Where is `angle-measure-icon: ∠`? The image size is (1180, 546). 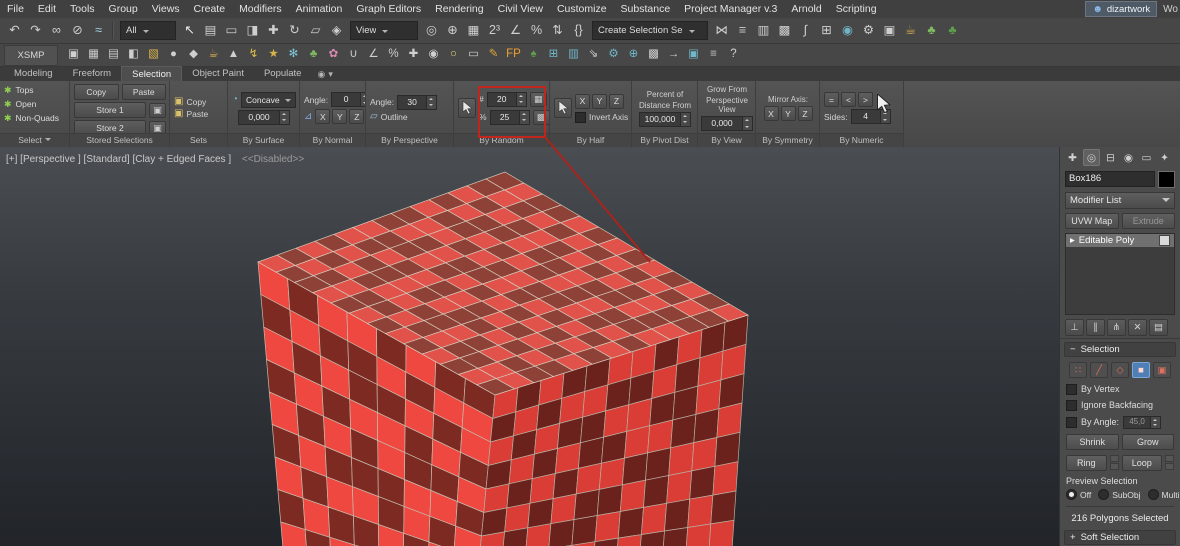 angle-measure-icon: ∠ is located at coordinates (373, 55).